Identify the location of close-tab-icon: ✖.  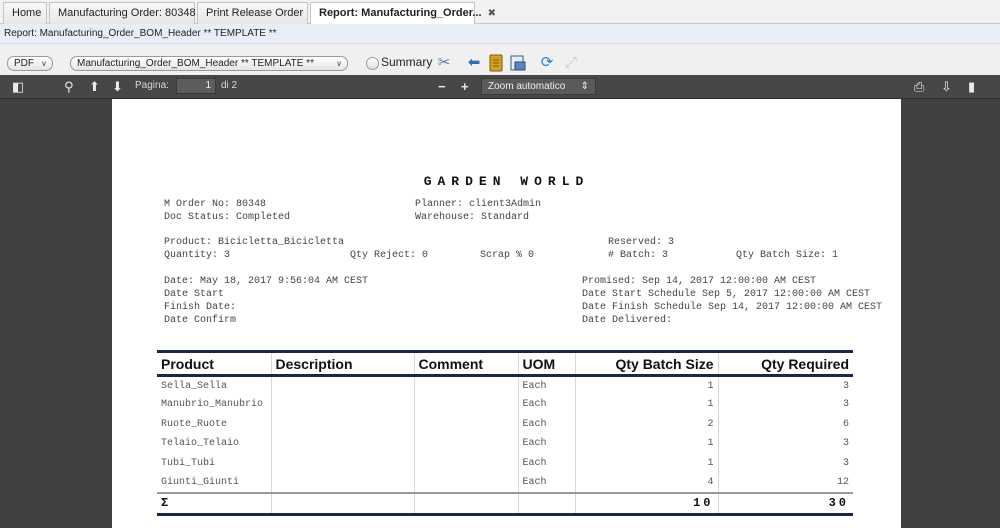
(492, 13).